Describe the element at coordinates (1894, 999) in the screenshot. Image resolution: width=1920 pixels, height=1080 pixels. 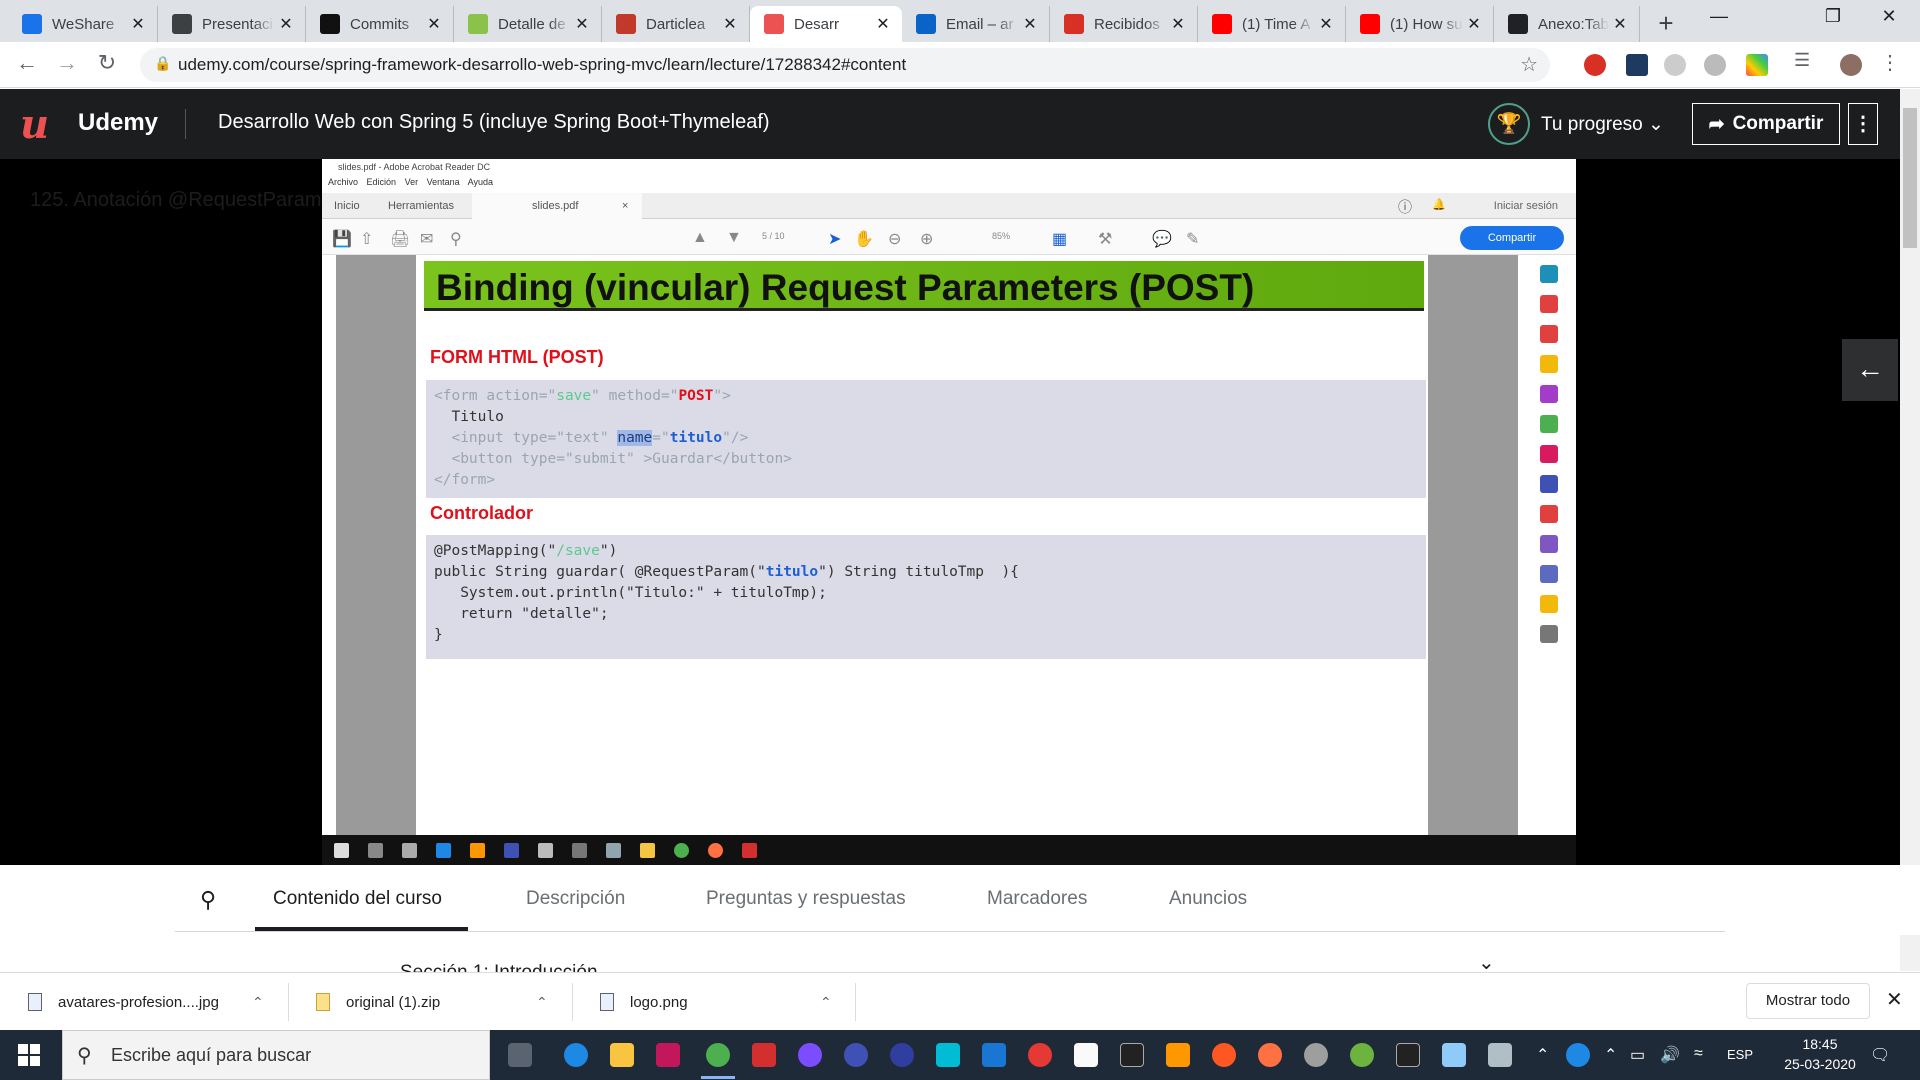
I see `close-icon: ✕` at that location.